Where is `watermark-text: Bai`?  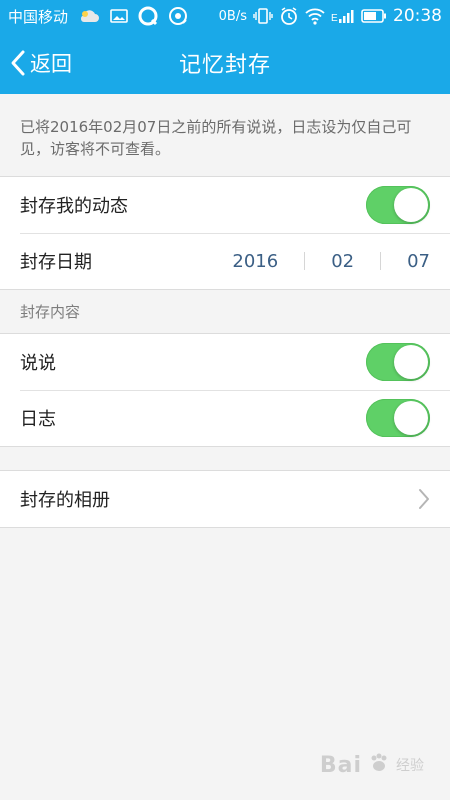
watermark-text: Bai is located at coordinates (340, 765).